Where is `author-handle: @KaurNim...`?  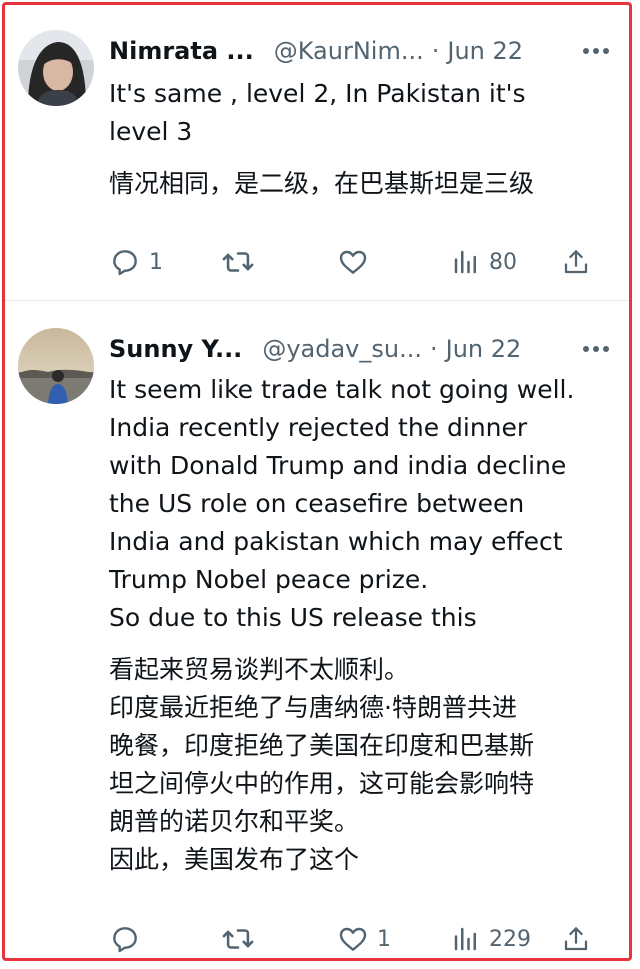
author-handle: @KaurNim... is located at coordinates (349, 51).